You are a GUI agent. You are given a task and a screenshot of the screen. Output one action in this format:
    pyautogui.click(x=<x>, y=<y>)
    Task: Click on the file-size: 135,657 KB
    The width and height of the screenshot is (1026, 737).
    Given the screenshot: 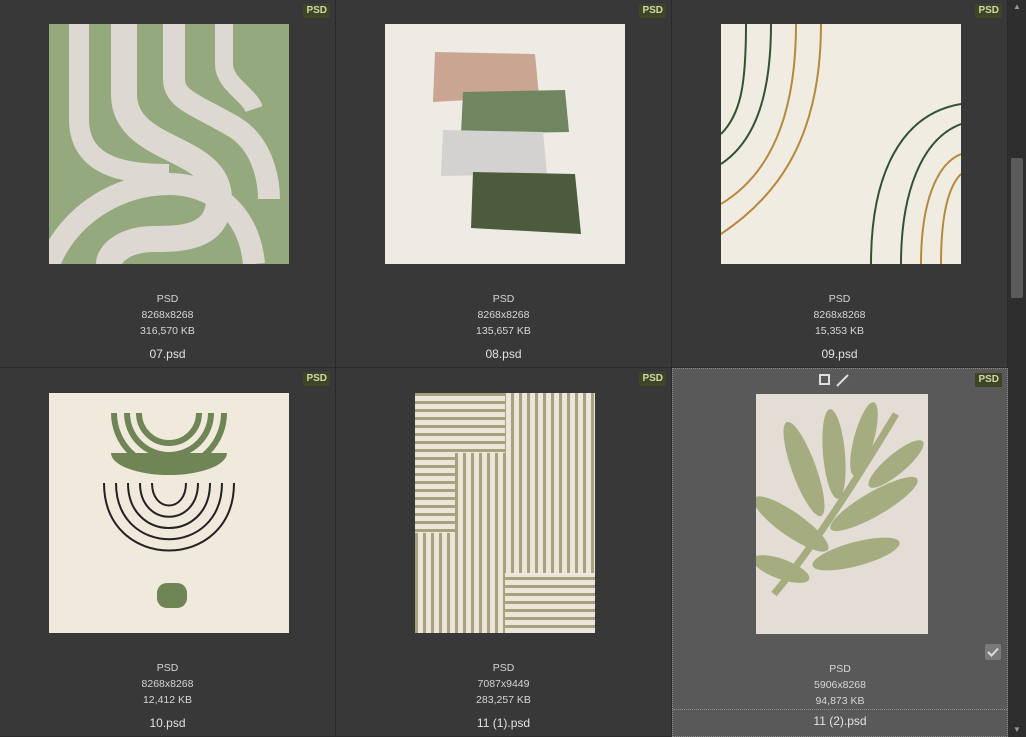 What is the action you would take?
    pyautogui.click(x=503, y=331)
    